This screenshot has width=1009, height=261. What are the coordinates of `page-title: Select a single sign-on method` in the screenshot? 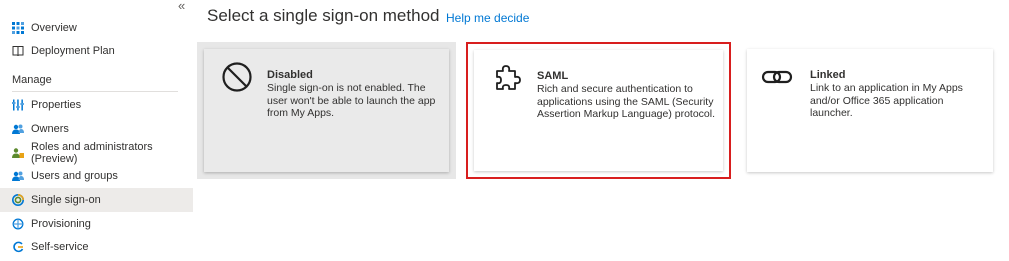 It's located at (323, 15).